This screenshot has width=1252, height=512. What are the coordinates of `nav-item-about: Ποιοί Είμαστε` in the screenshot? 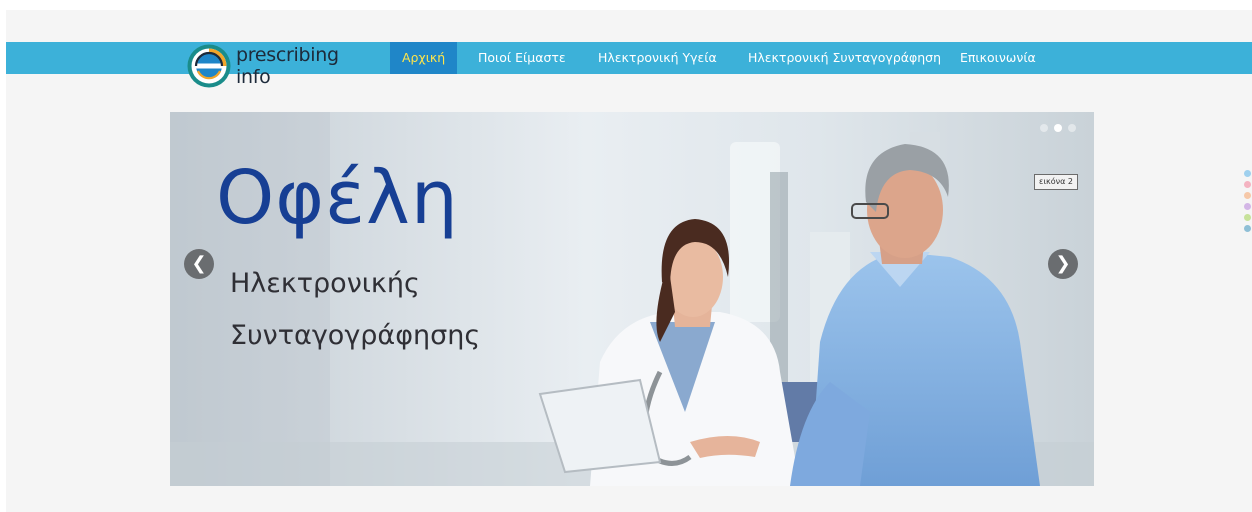 It's located at (522, 58).